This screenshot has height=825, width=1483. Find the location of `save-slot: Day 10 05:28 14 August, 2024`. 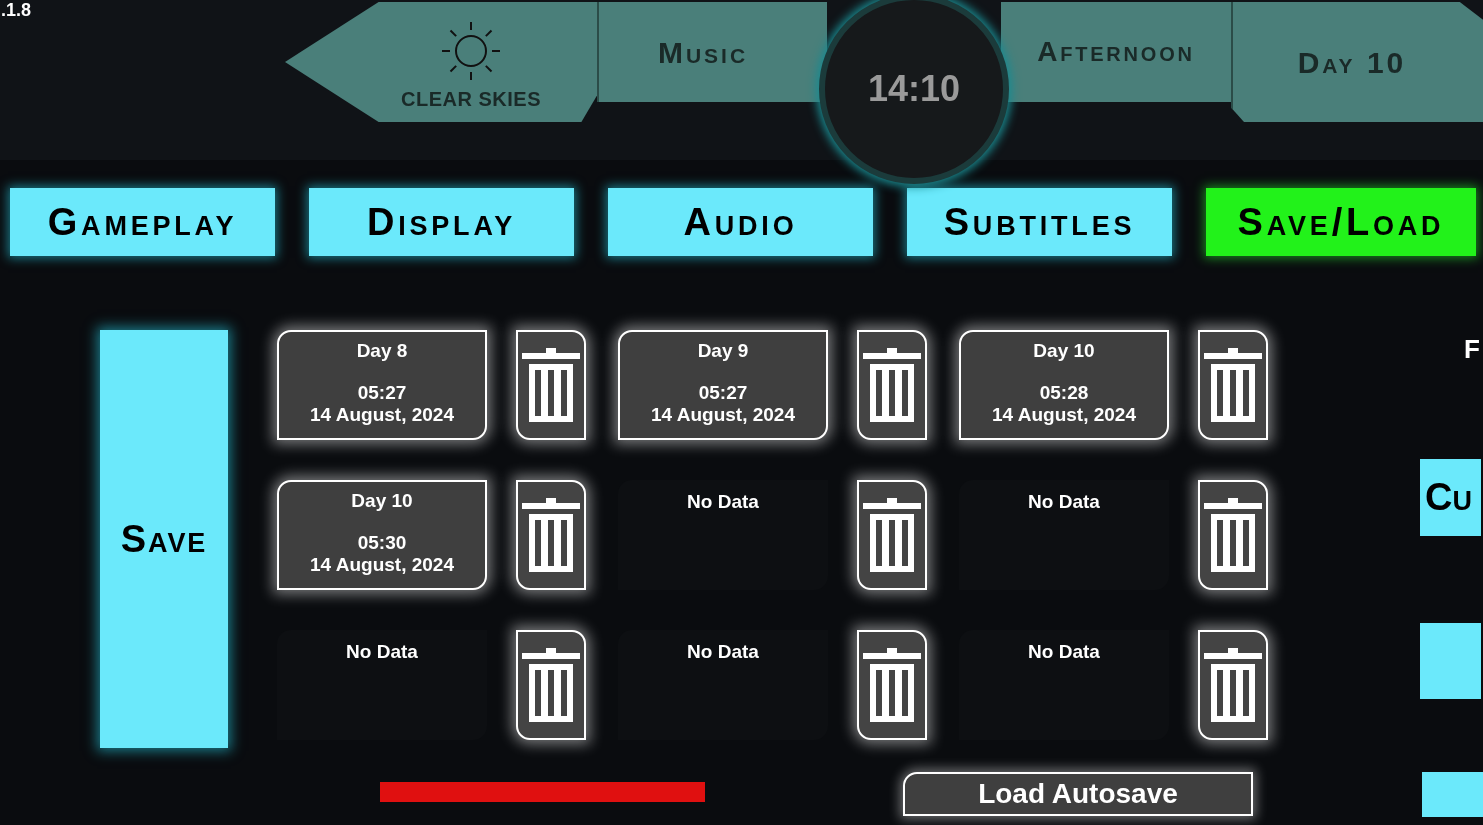

save-slot: Day 10 05:28 14 August, 2024 is located at coordinates (1064, 385).